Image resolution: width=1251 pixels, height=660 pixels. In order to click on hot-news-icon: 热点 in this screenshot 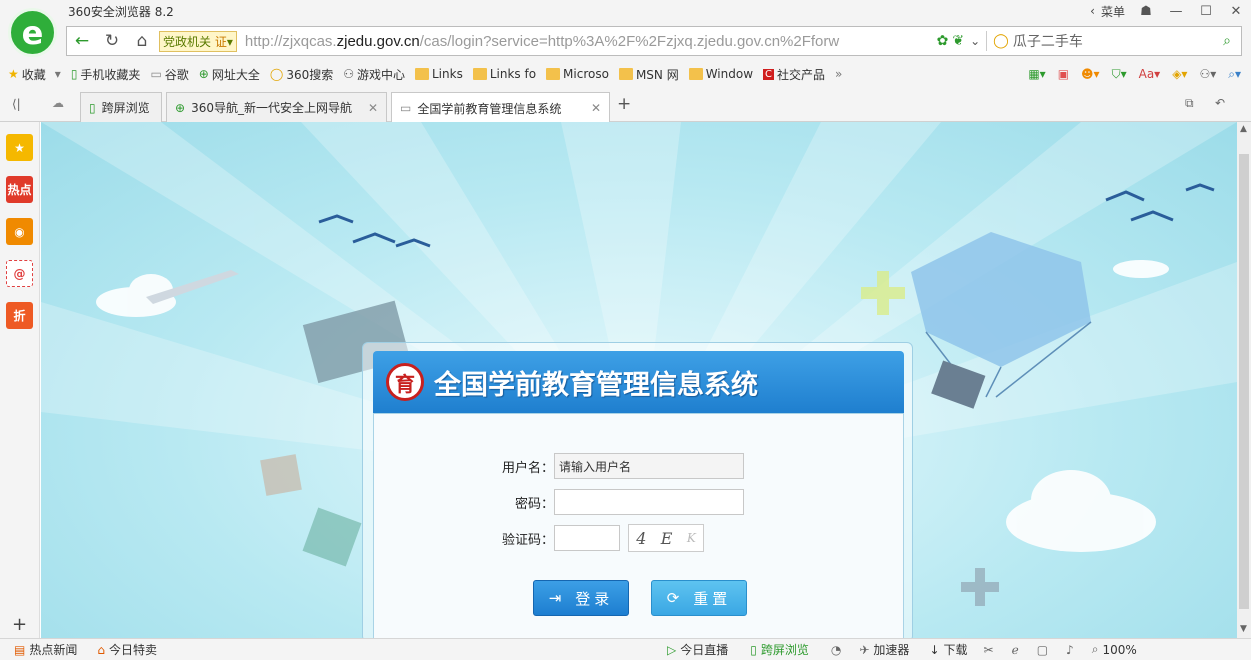, I will do `click(19, 189)`.